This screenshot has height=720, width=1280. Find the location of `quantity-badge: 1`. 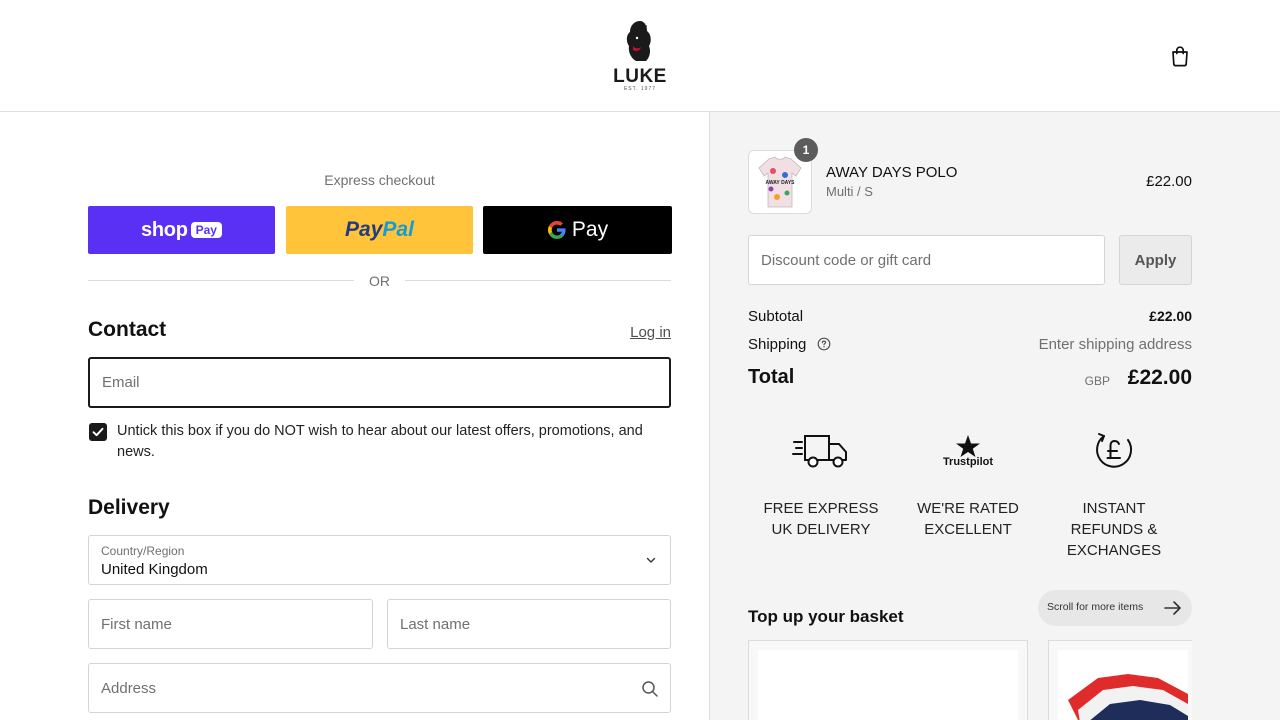

quantity-badge: 1 is located at coordinates (806, 150).